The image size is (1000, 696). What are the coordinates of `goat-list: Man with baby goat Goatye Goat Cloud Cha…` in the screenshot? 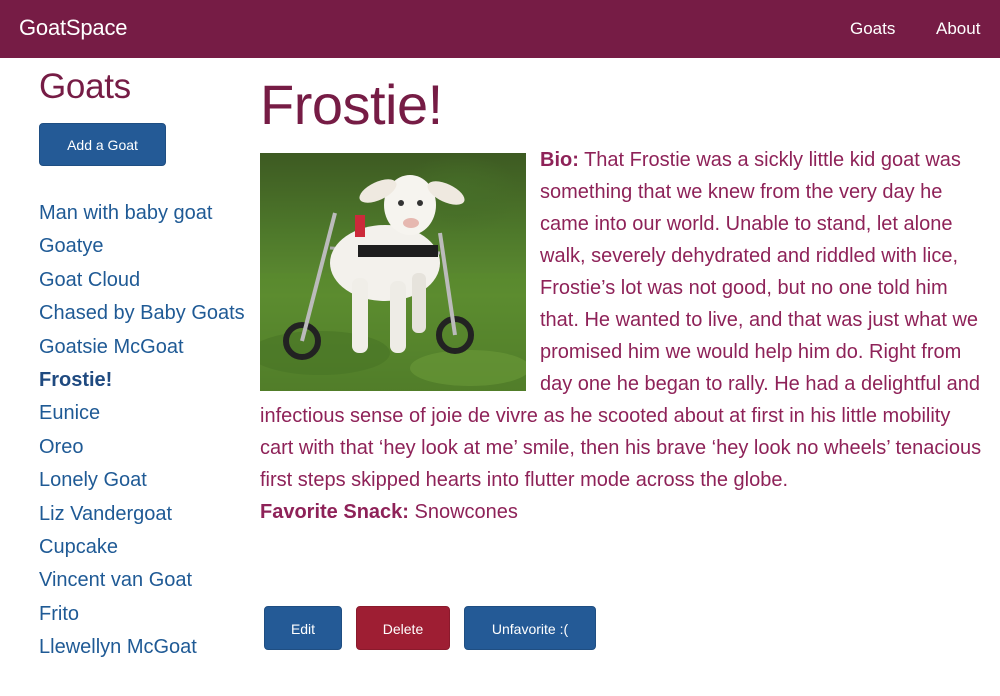 It's located at (144, 431).